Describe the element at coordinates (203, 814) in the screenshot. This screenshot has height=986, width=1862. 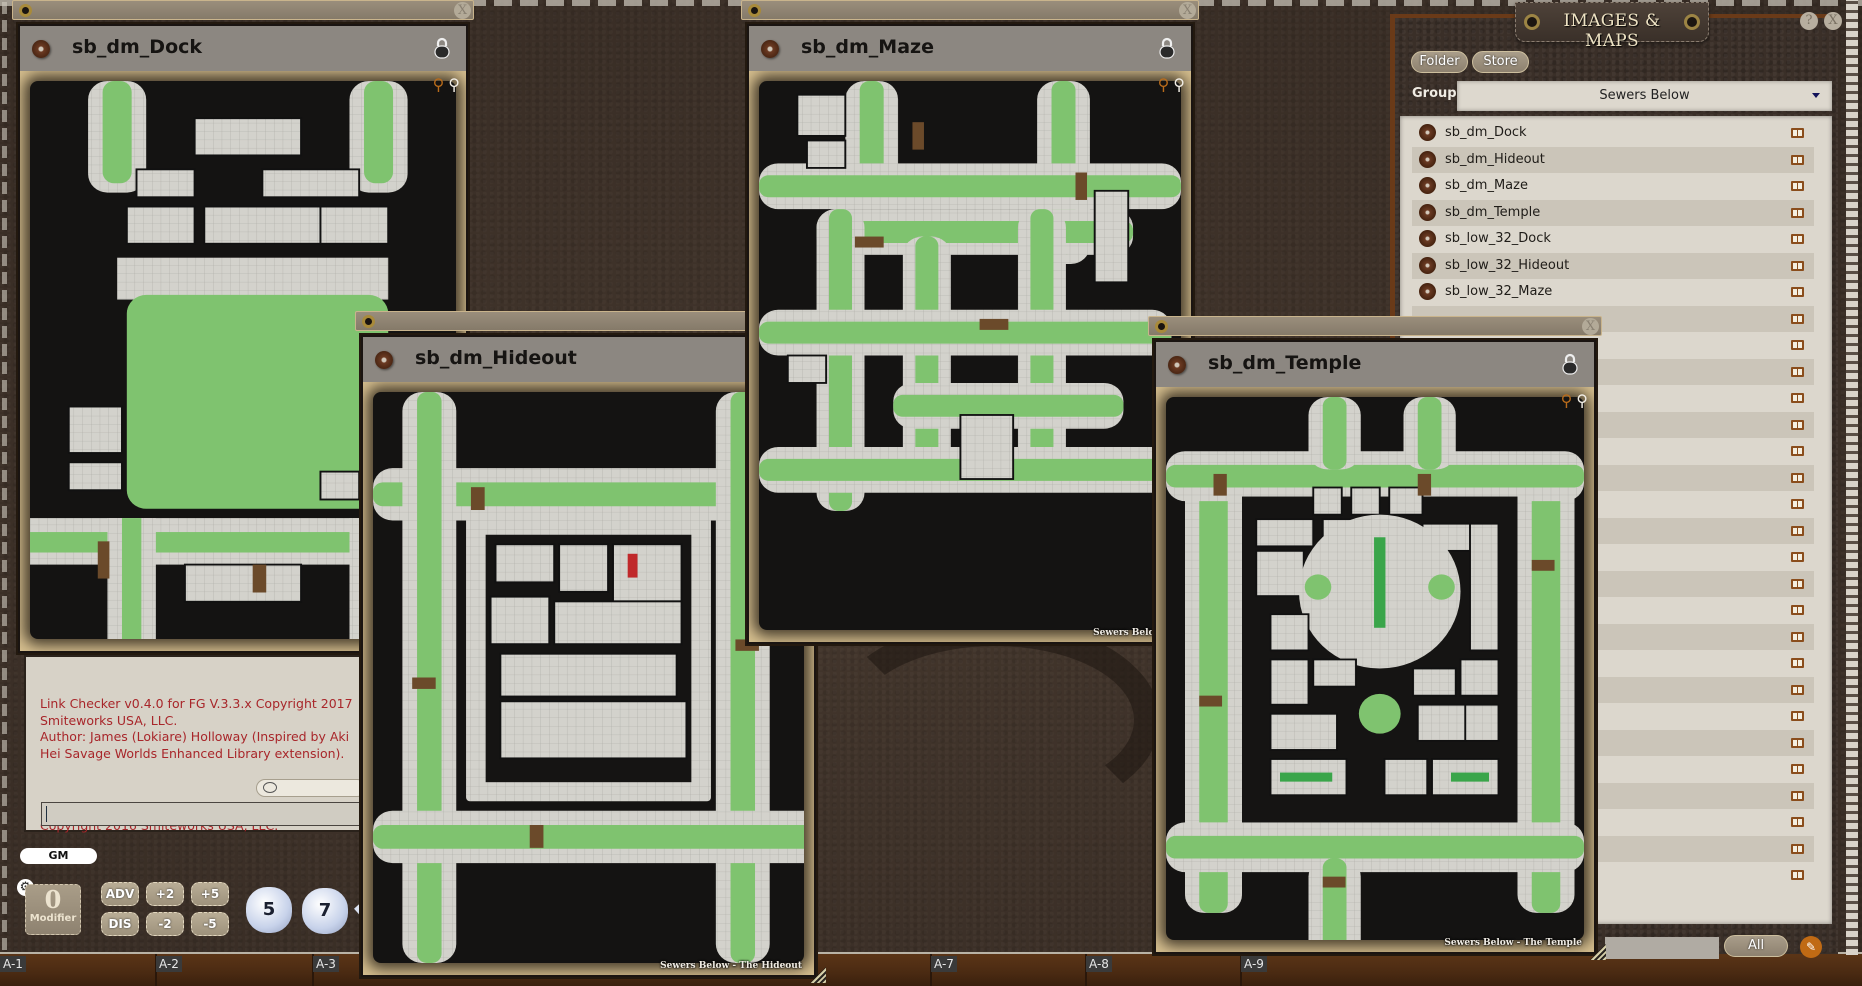
I see `chat-input` at that location.